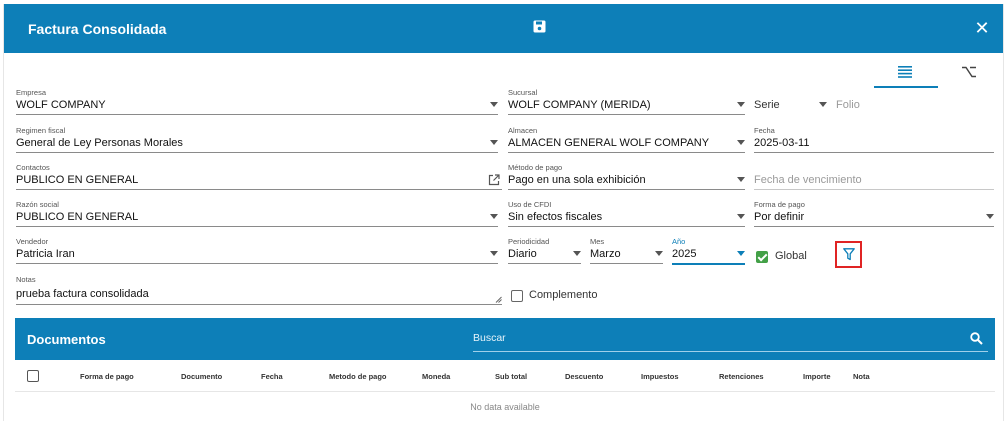 This screenshot has height=421, width=1008. I want to click on textarea-resize-icon, so click(498, 299).